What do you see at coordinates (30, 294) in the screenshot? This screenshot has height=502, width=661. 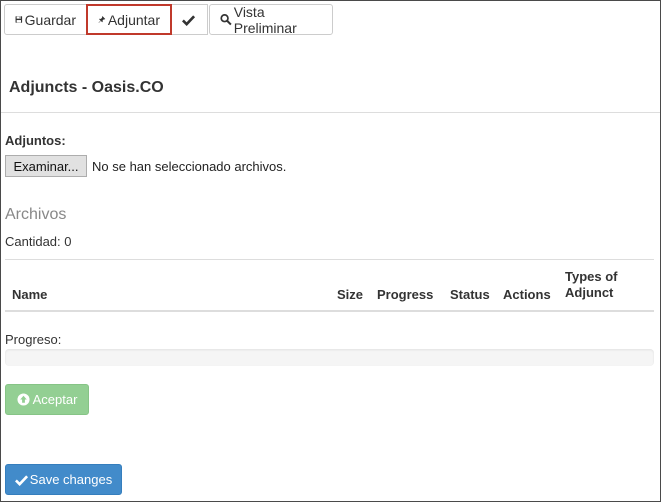 I see `column-header-name: Name` at bounding box center [30, 294].